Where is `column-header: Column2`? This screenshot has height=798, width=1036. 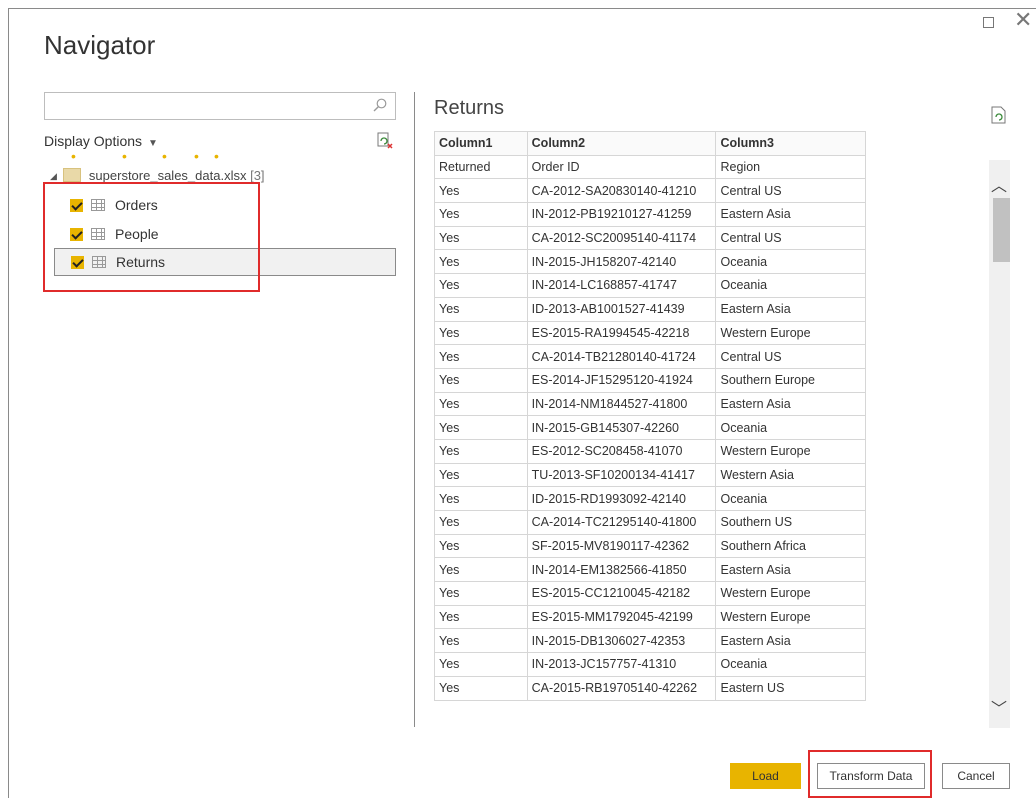
column-header: Column2 is located at coordinates (621, 143).